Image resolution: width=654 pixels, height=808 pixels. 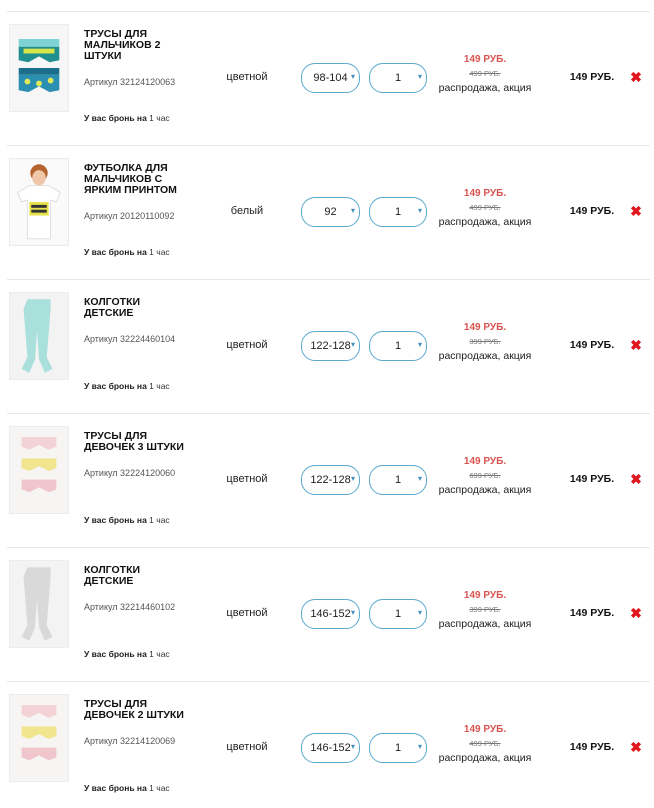 What do you see at coordinates (144, 45) in the screenshot?
I see `product-title: ТРУСЫ ДЛЯ МАЛЬЧИКОВ 2 ШТУКИ` at bounding box center [144, 45].